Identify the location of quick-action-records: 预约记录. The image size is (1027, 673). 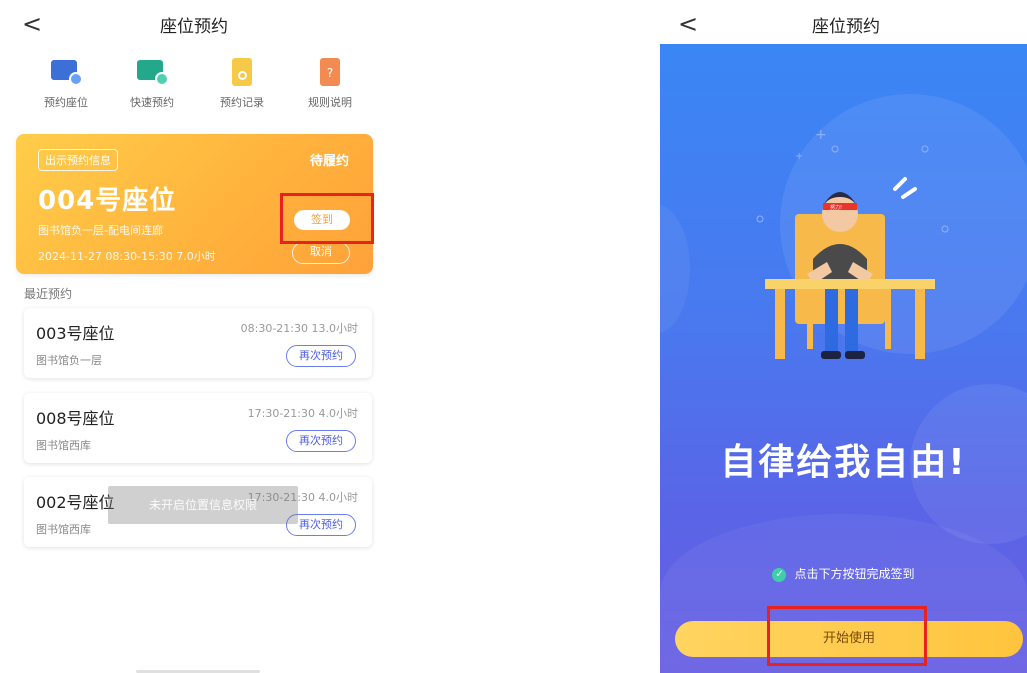
(242, 84).